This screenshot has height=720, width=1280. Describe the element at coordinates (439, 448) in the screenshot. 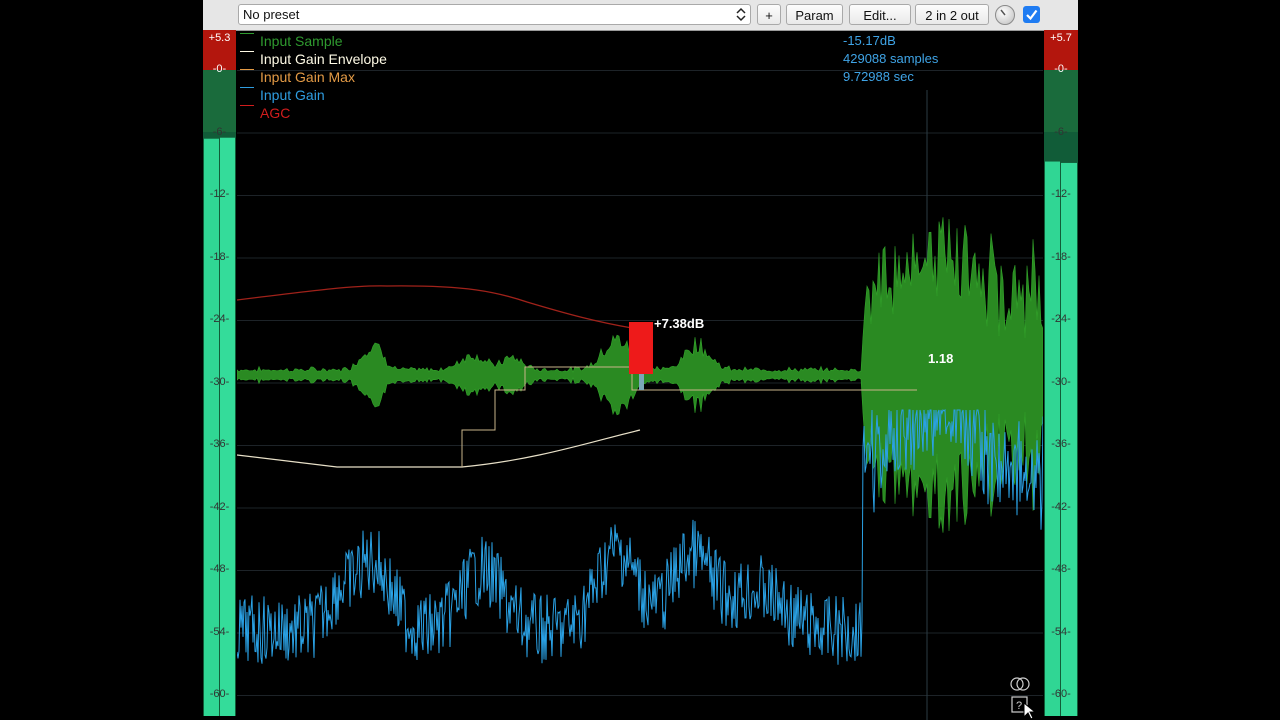

I see `input-gain-envelope-curve` at that location.